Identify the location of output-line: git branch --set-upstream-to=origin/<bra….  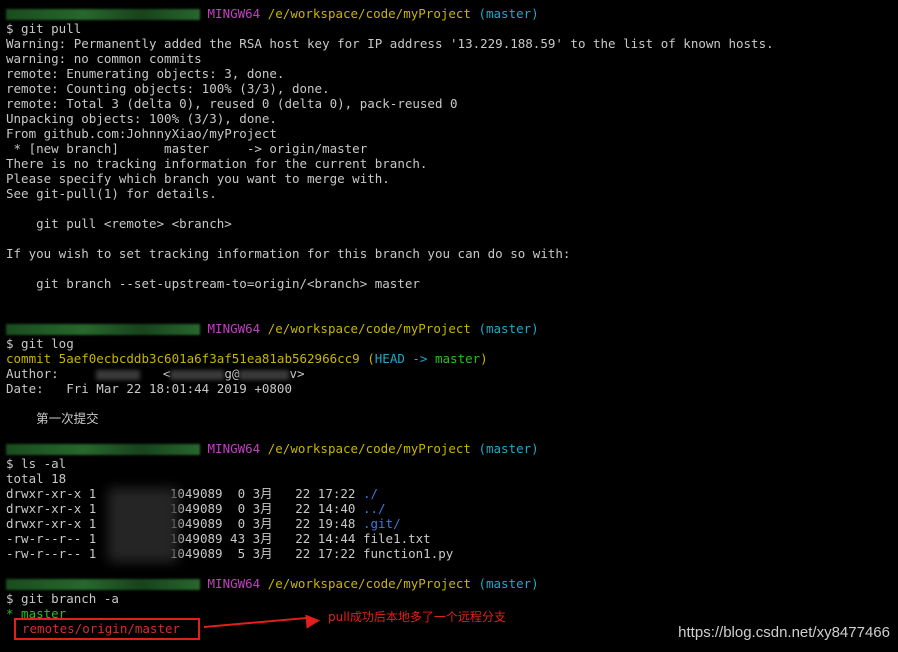
(213, 283).